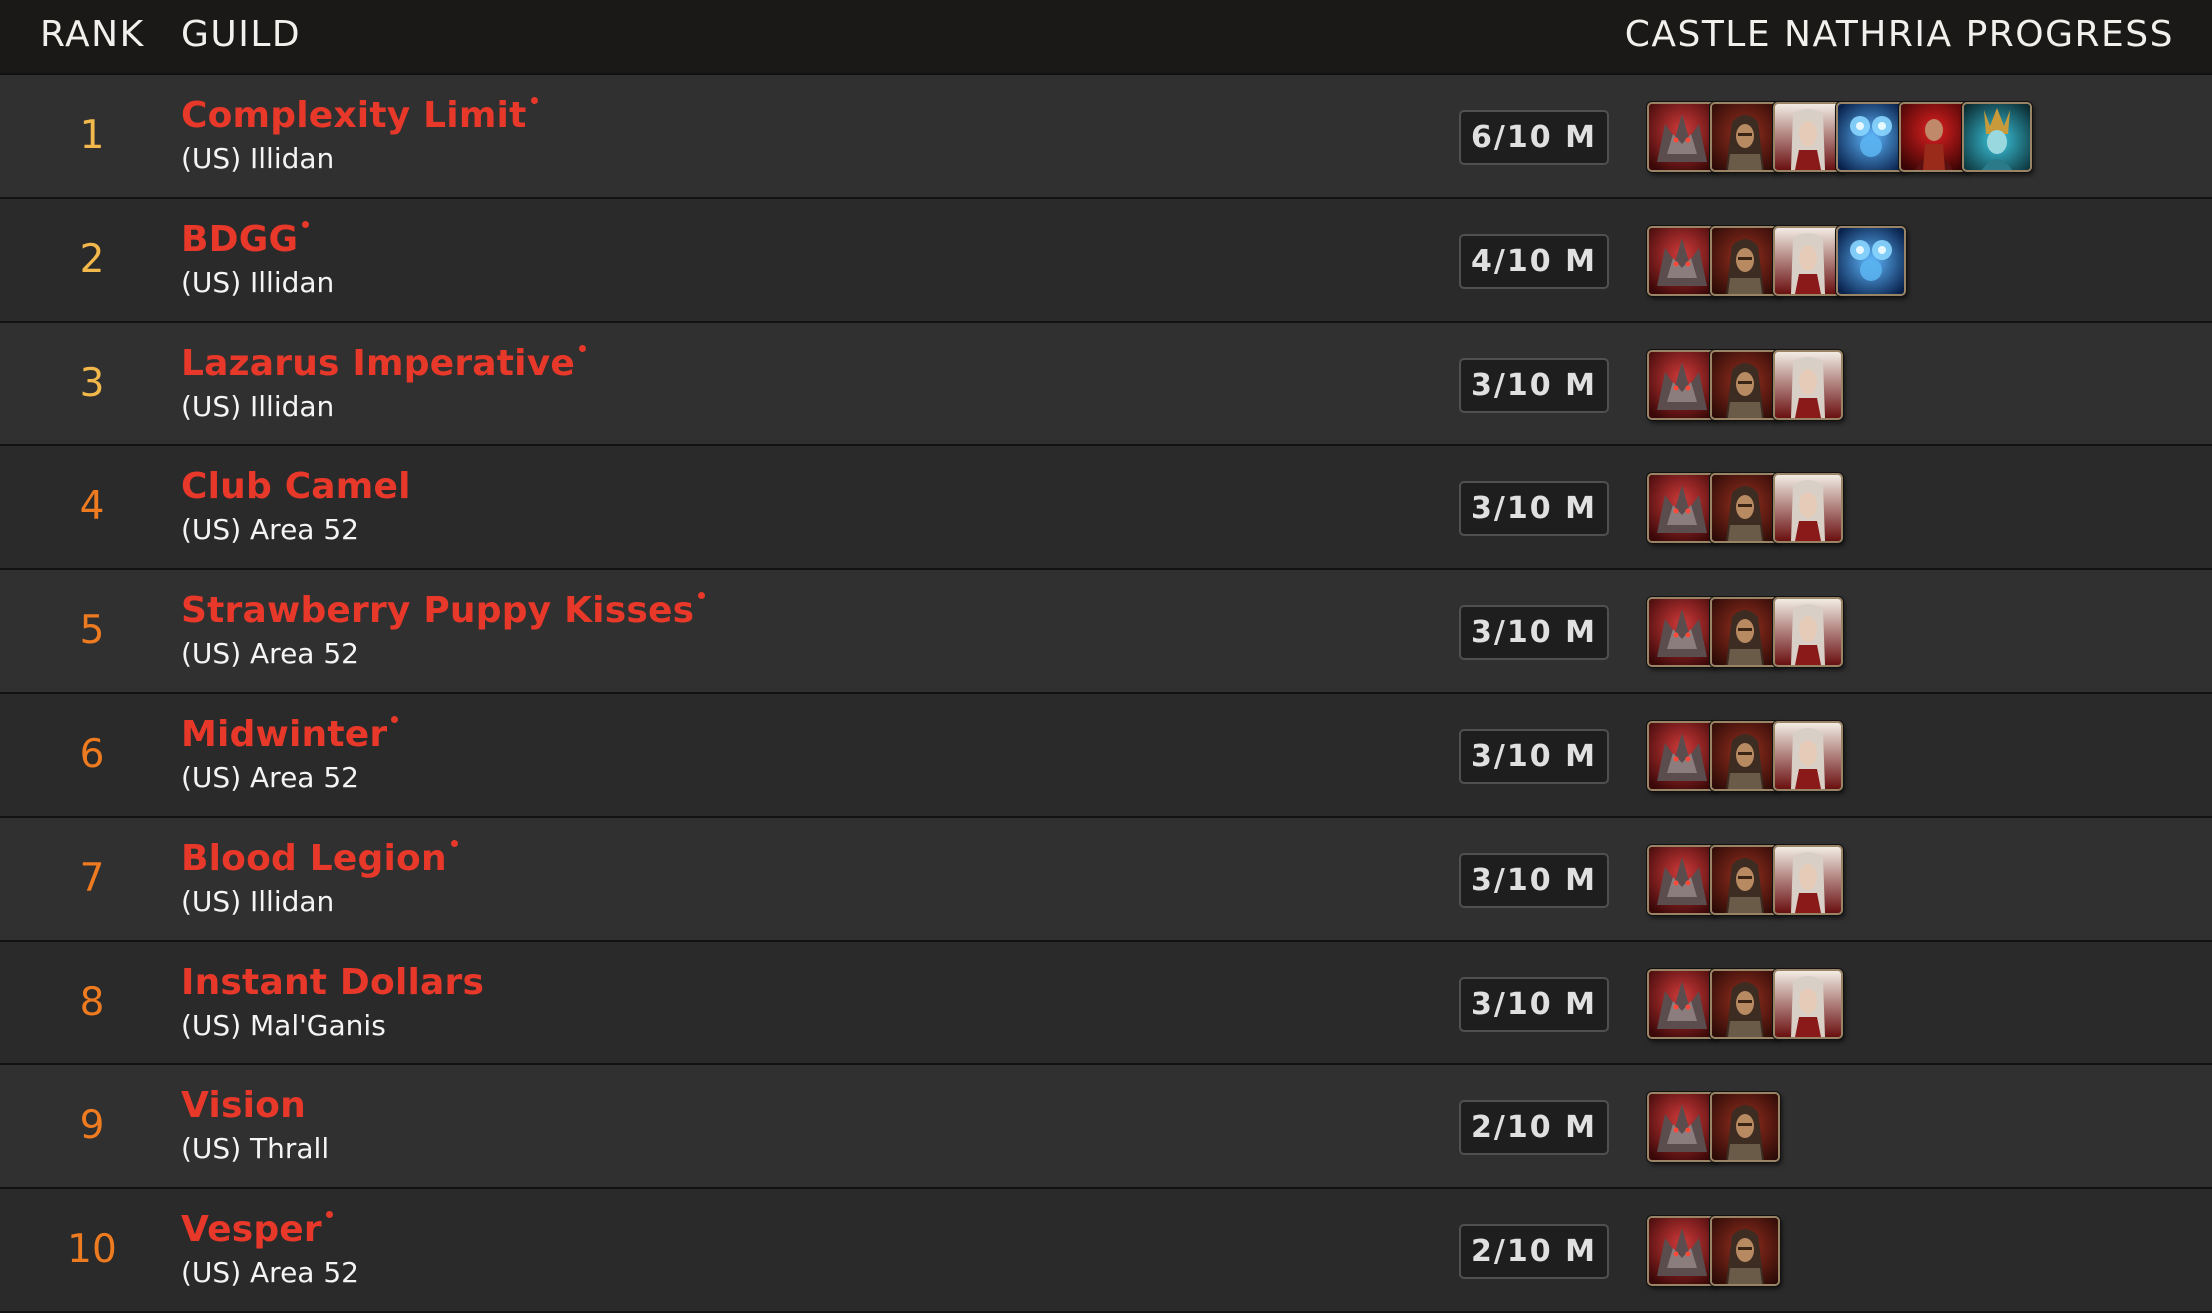  I want to click on guild-rank: 8, so click(92, 1002).